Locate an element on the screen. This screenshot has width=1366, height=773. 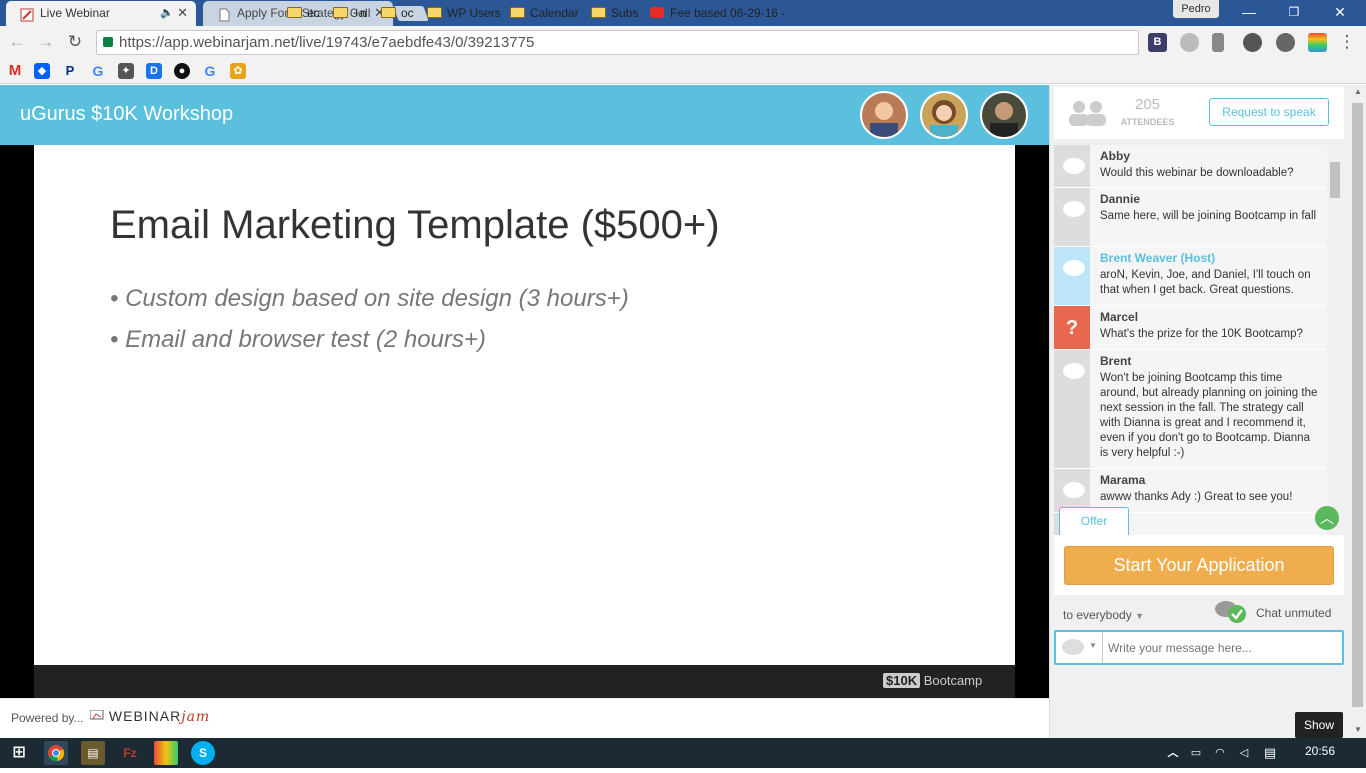
page-favicon-icon is located at coordinates (224, 14).